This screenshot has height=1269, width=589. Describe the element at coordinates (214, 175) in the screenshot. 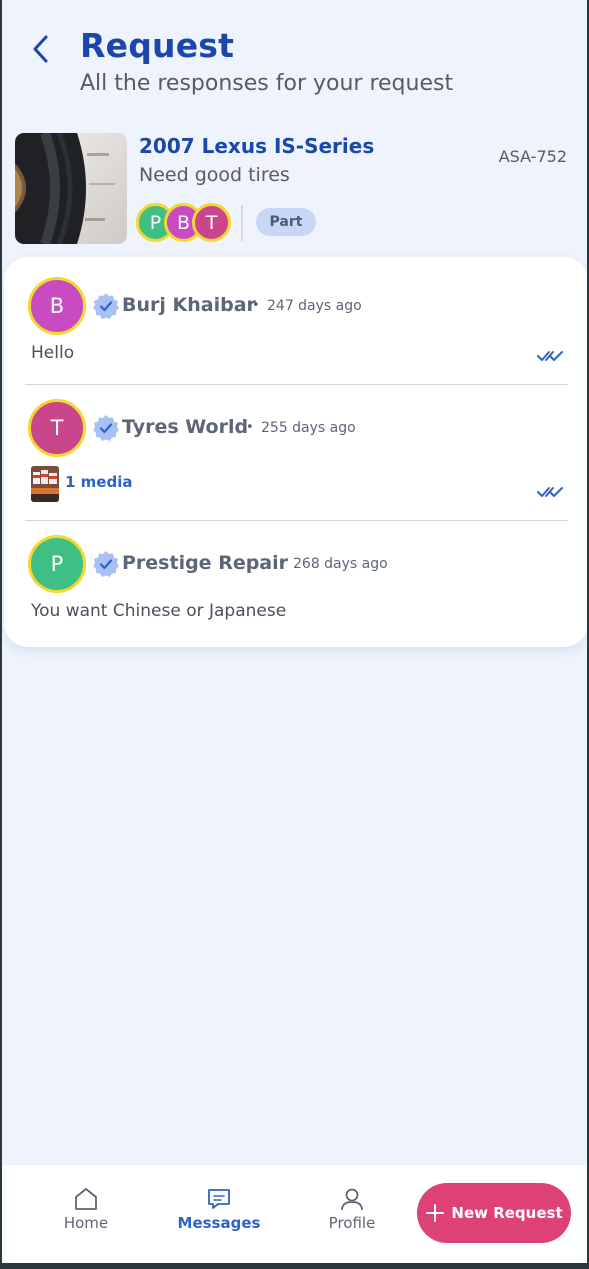

I see `request-description: Need good tires` at that location.